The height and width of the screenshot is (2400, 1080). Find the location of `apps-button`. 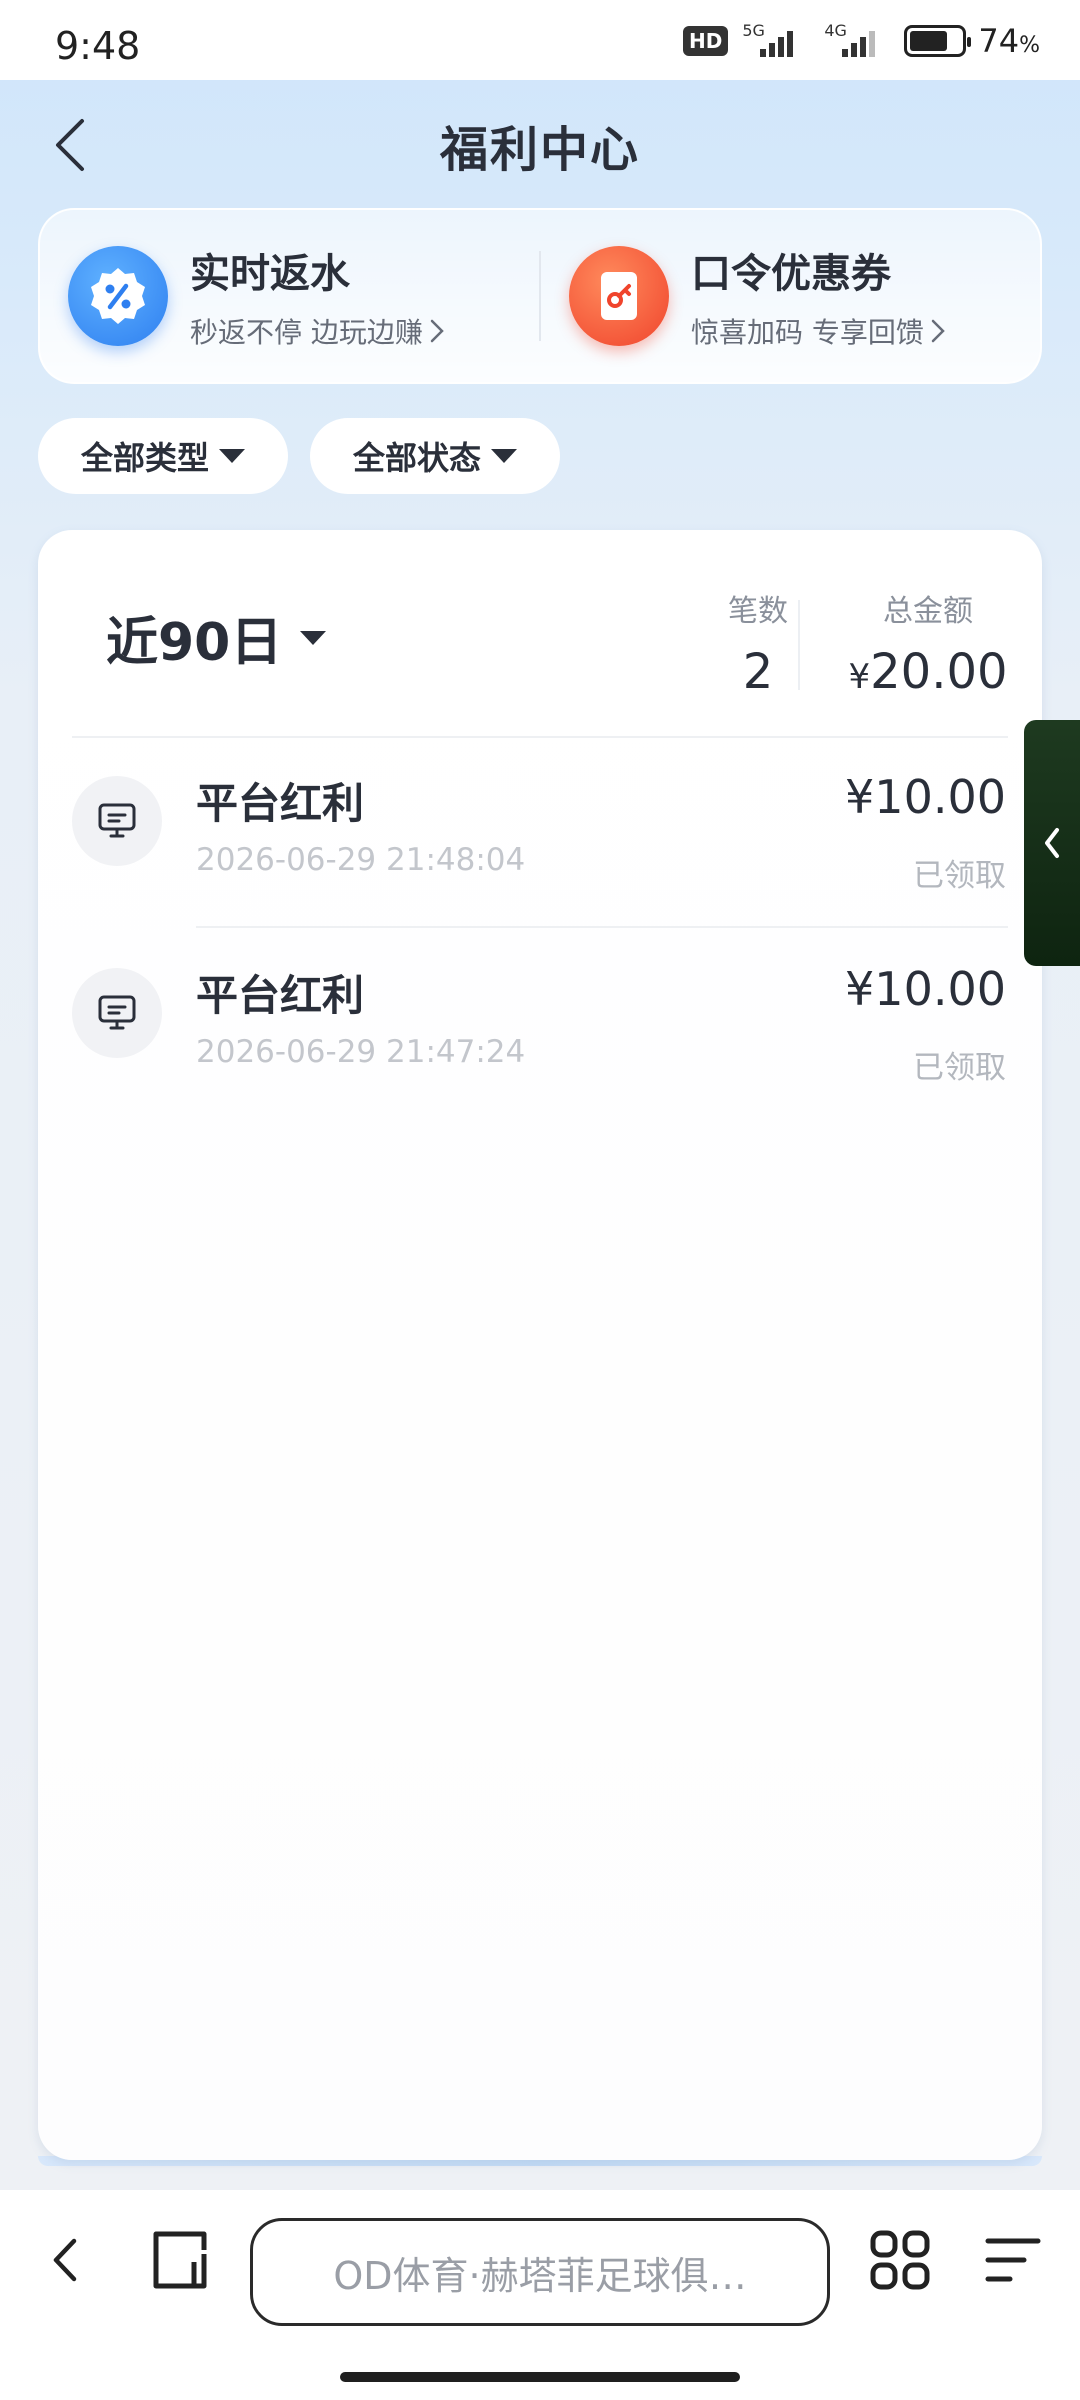

apps-button is located at coordinates (900, 2260).